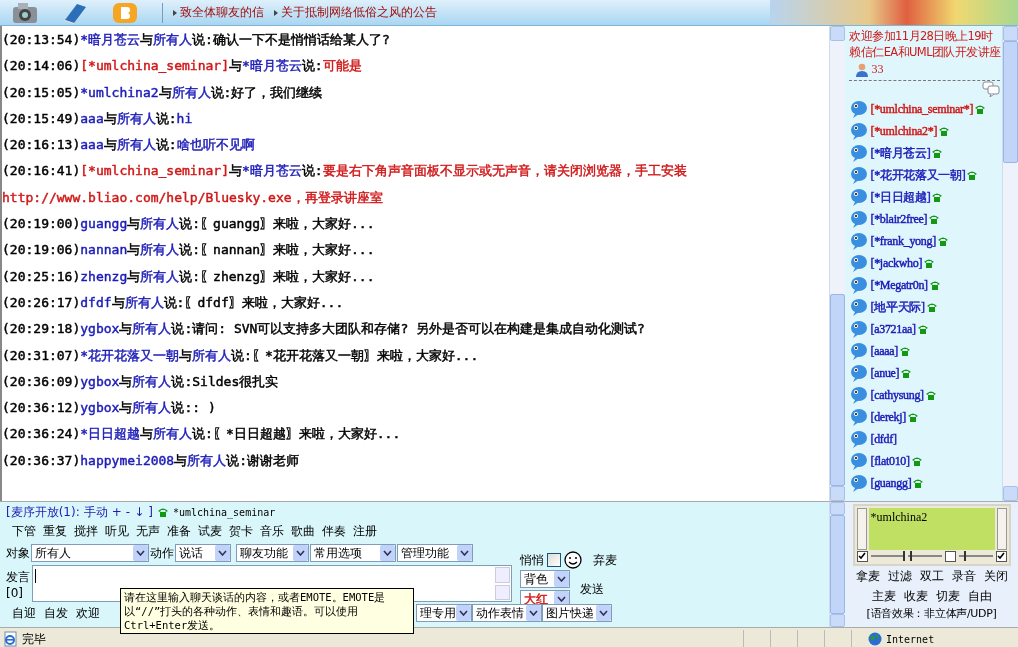  Describe the element at coordinates (893, 329) in the screenshot. I see `user-name: [a3721aa]` at that location.